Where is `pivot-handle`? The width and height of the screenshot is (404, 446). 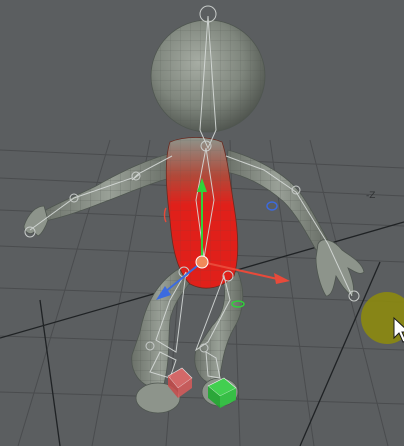
pivot-handle is located at coordinates (202, 262).